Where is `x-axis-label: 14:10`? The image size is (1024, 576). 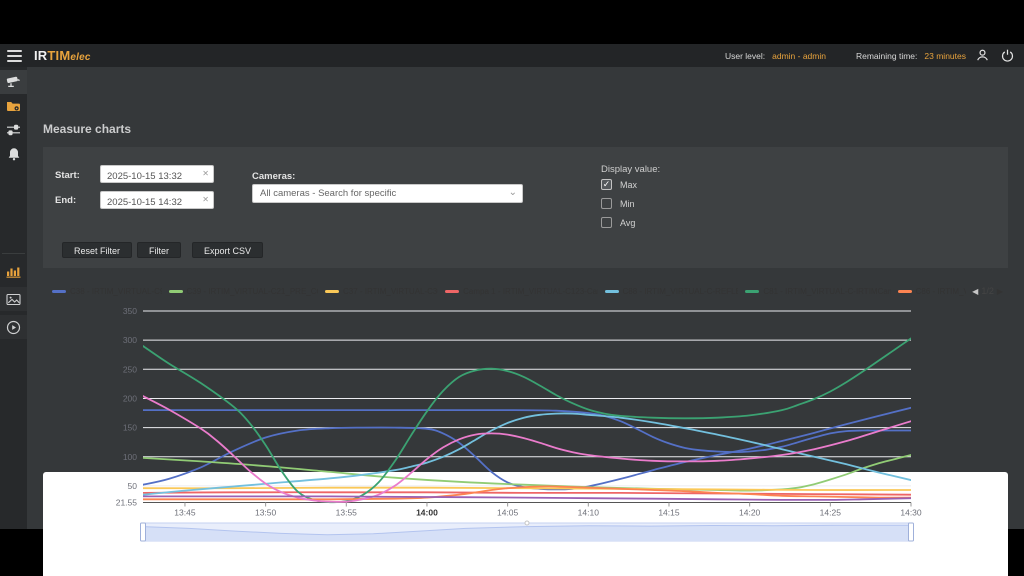 x-axis-label: 14:10 is located at coordinates (589, 513).